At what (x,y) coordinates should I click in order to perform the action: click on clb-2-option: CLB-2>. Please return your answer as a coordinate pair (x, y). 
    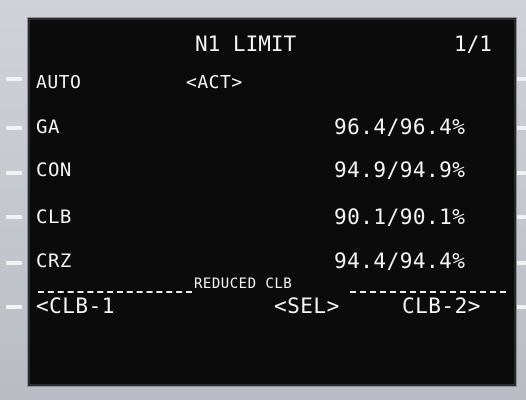
    Looking at the image, I should click on (441, 306).